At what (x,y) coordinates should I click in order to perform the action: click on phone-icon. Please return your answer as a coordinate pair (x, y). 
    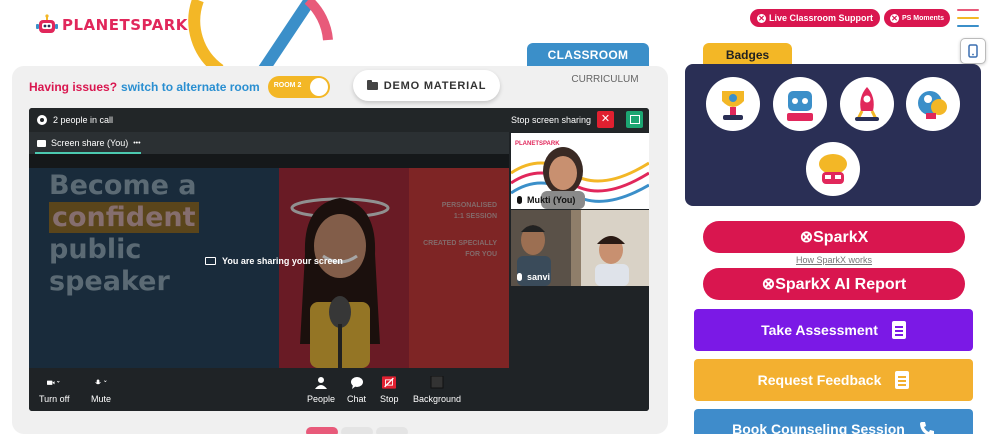
    Looking at the image, I should click on (926, 428).